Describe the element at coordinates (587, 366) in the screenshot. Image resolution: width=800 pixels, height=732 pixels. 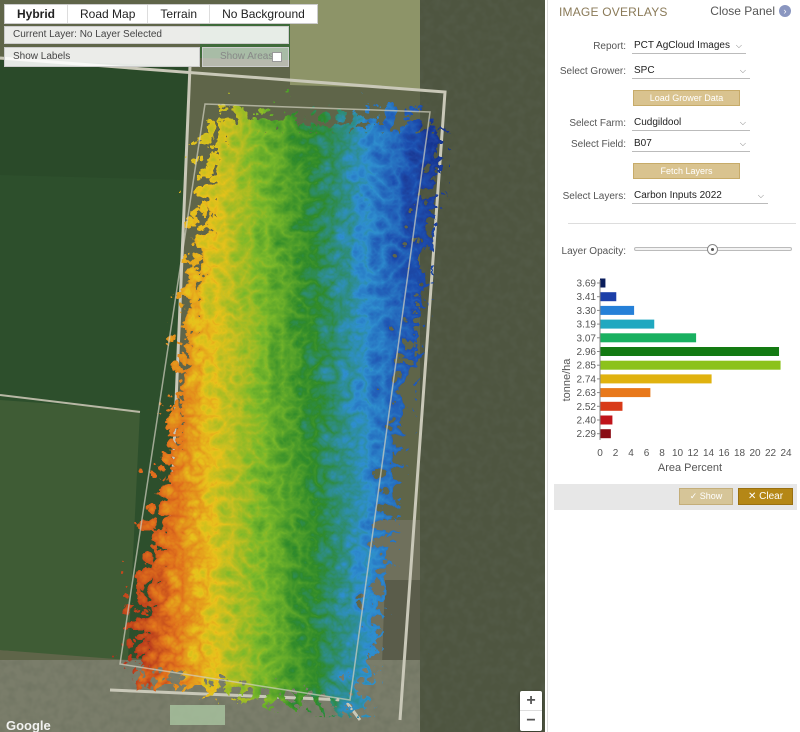
I see `y-tick-label: 2.85` at that location.